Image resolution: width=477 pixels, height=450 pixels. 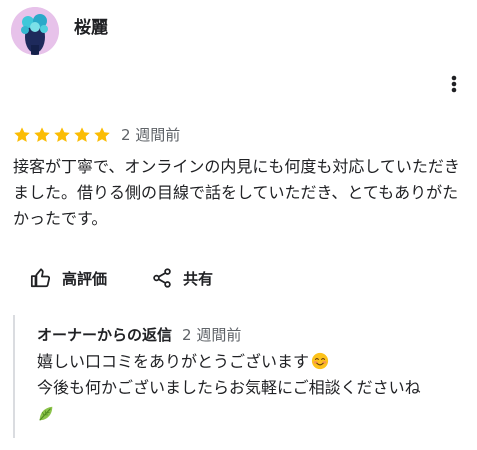 I want to click on review-actions: 高評価 共有, so click(x=121, y=278).